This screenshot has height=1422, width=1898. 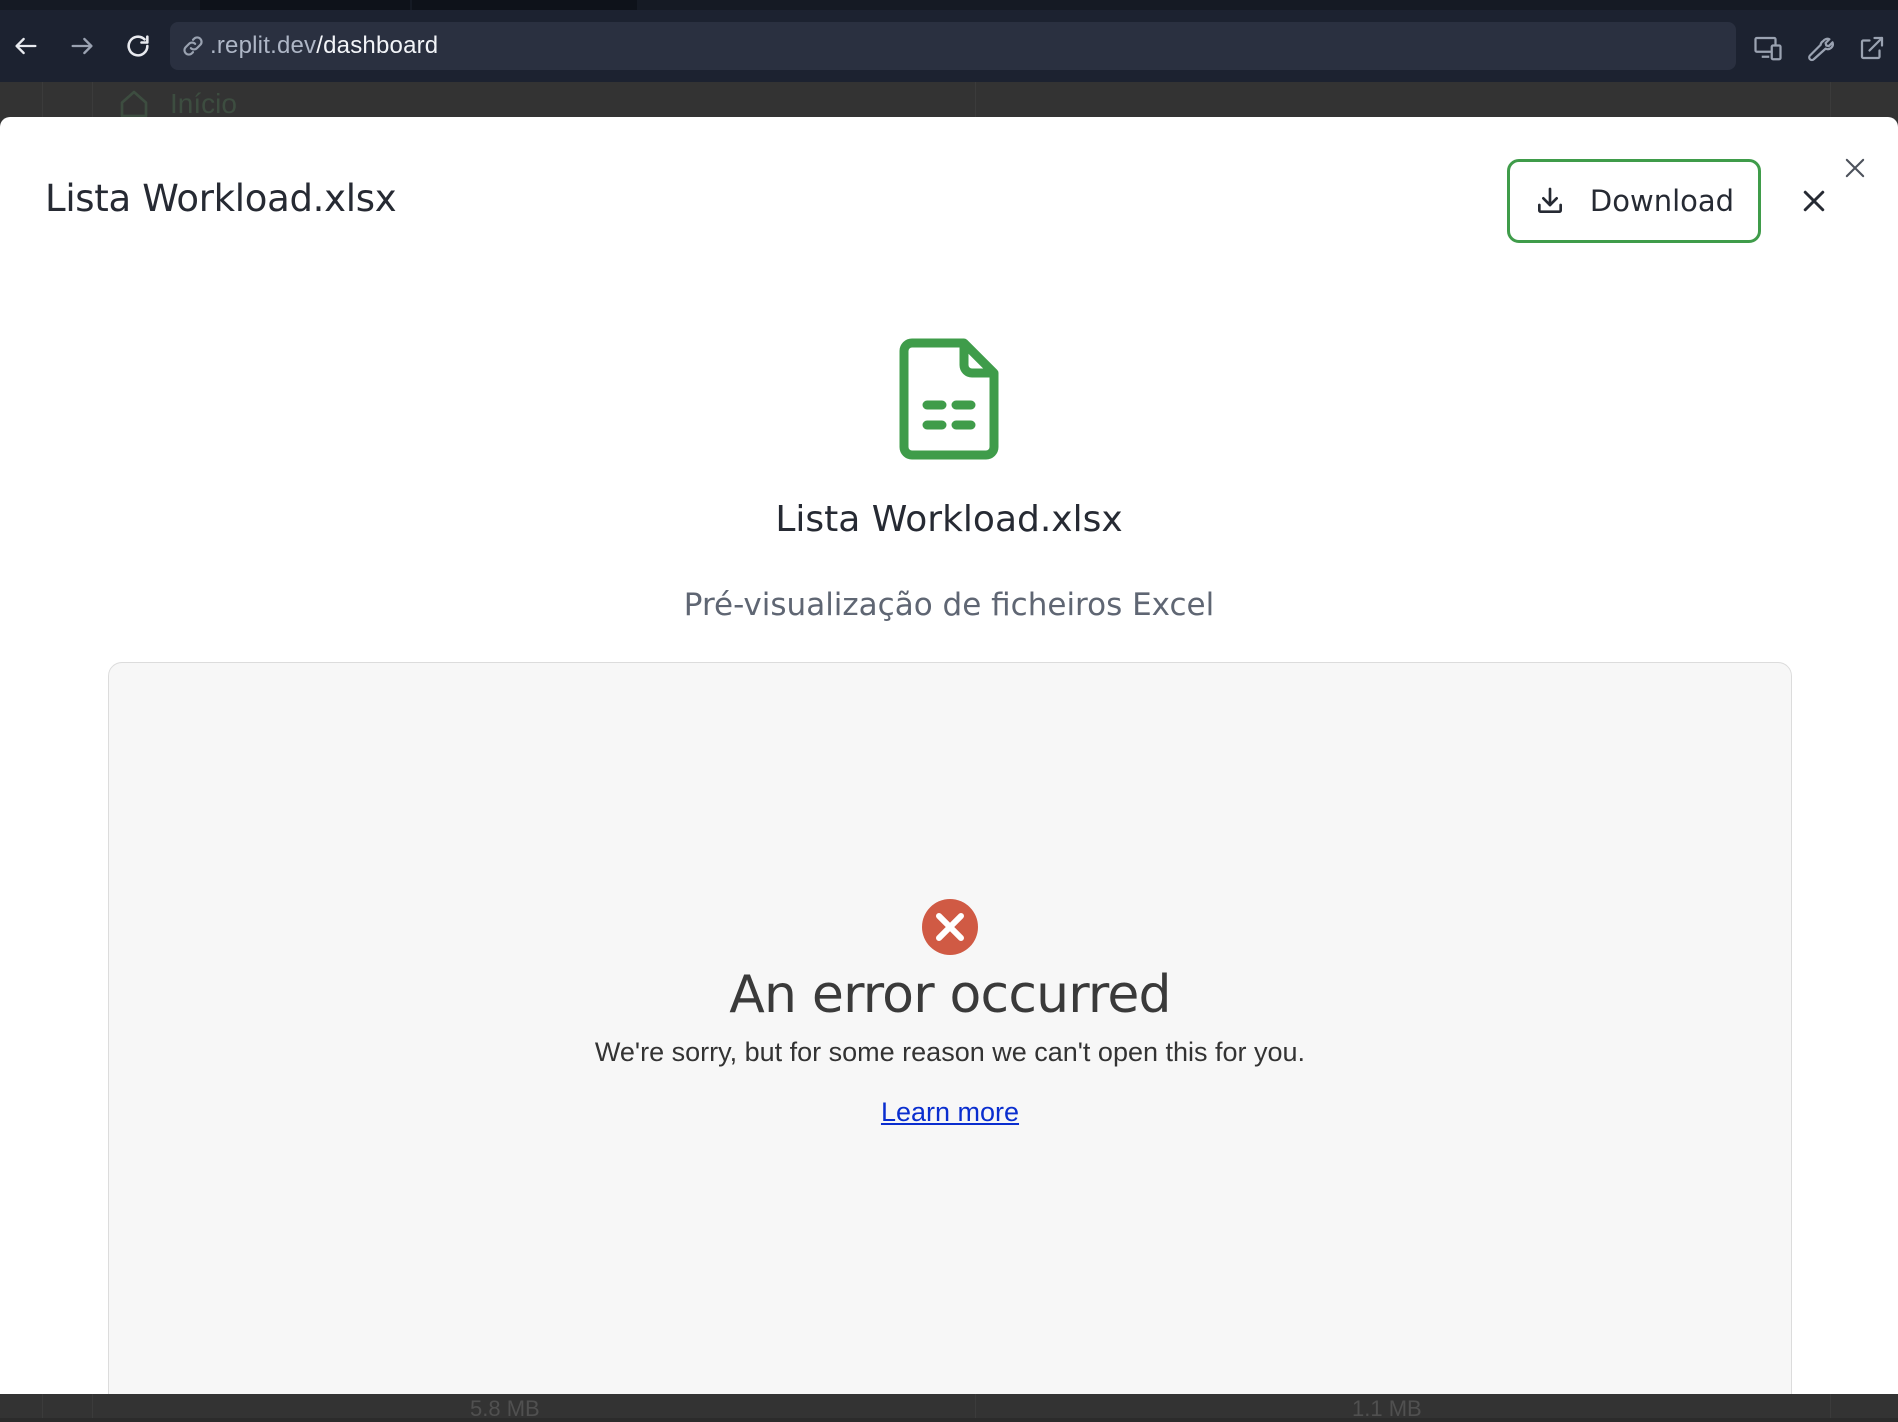 I want to click on reload-icon, so click(x=138, y=46).